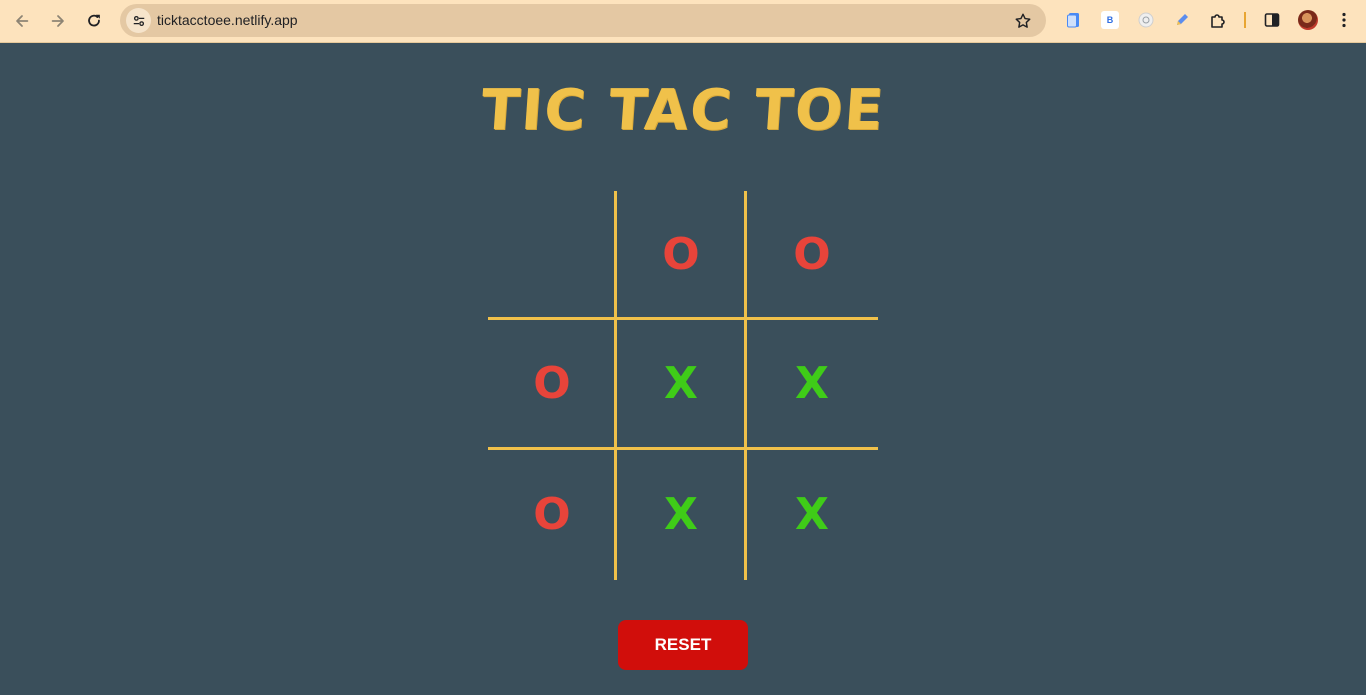 This screenshot has height=695, width=1366. What do you see at coordinates (1074, 20) in the screenshot?
I see `document-extension-icon` at bounding box center [1074, 20].